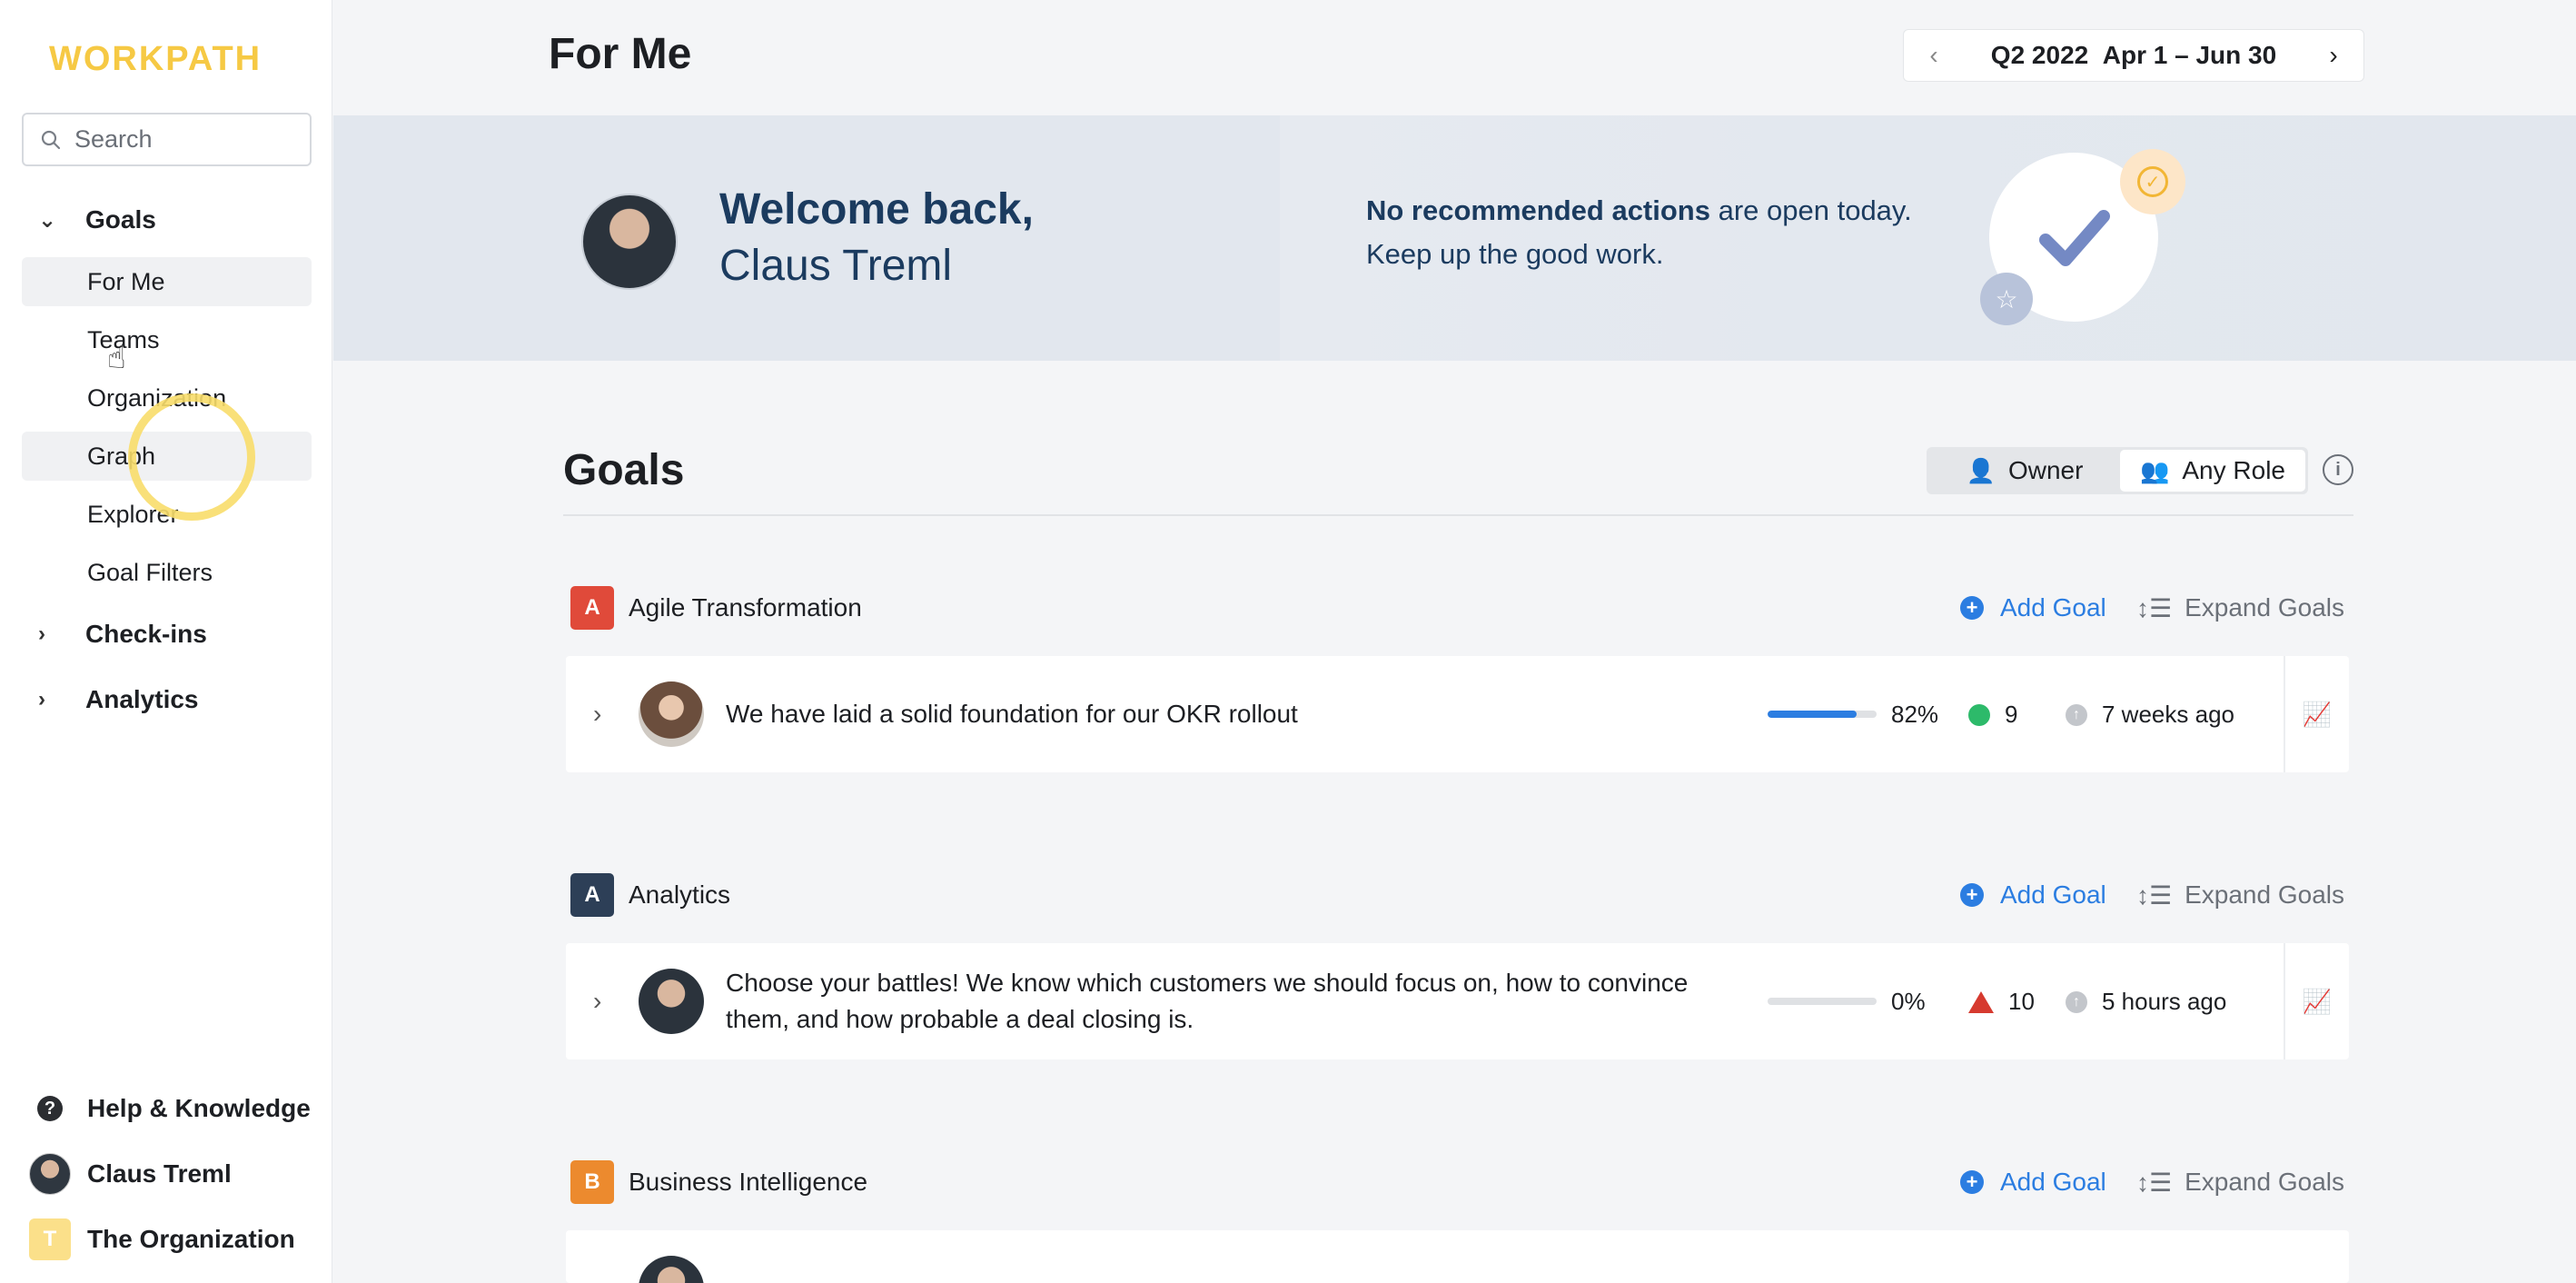 This screenshot has width=2576, height=1283. What do you see at coordinates (2045, 470) in the screenshot?
I see `owner-label: Owner` at bounding box center [2045, 470].